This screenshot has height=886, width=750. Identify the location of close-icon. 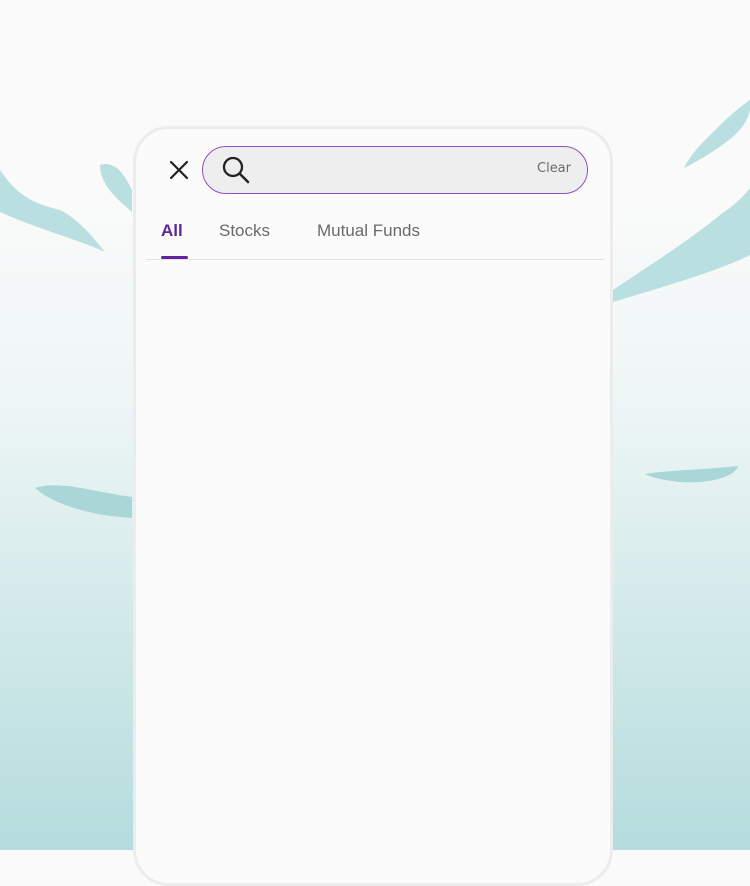
(179, 170).